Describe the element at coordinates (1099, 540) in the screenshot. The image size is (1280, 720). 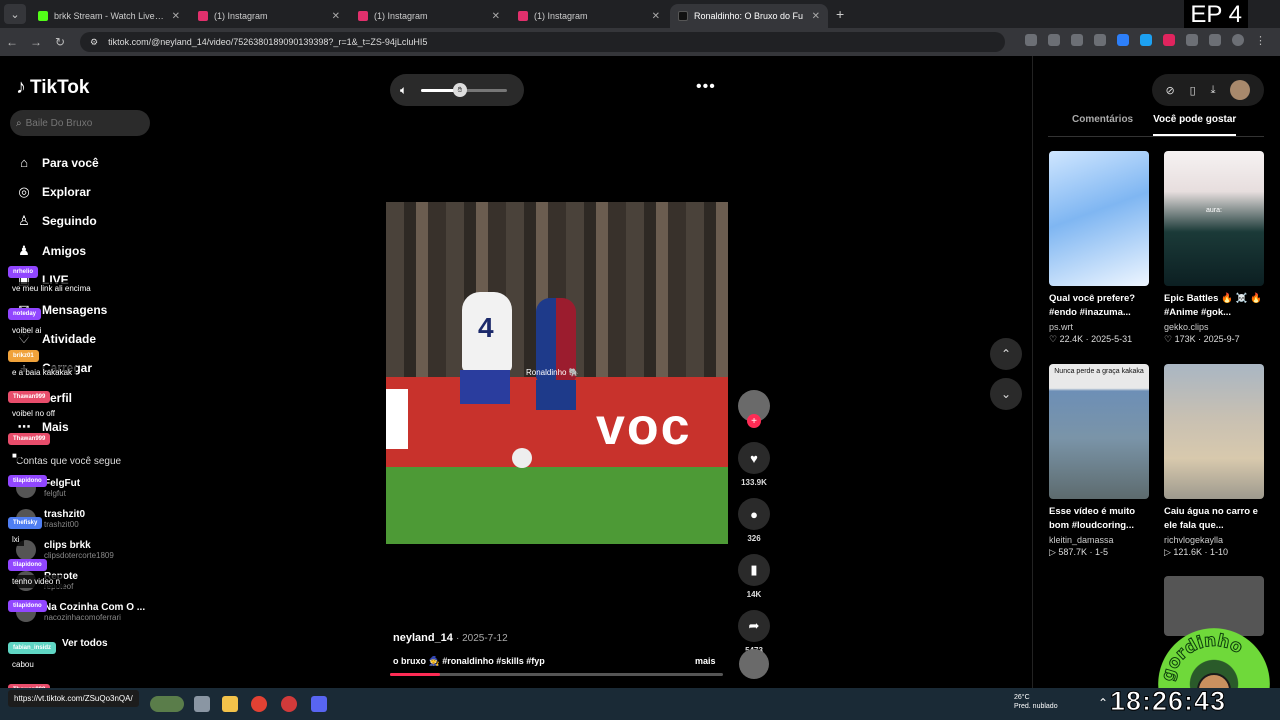
I see `video-author: kleitin_damassa` at that location.